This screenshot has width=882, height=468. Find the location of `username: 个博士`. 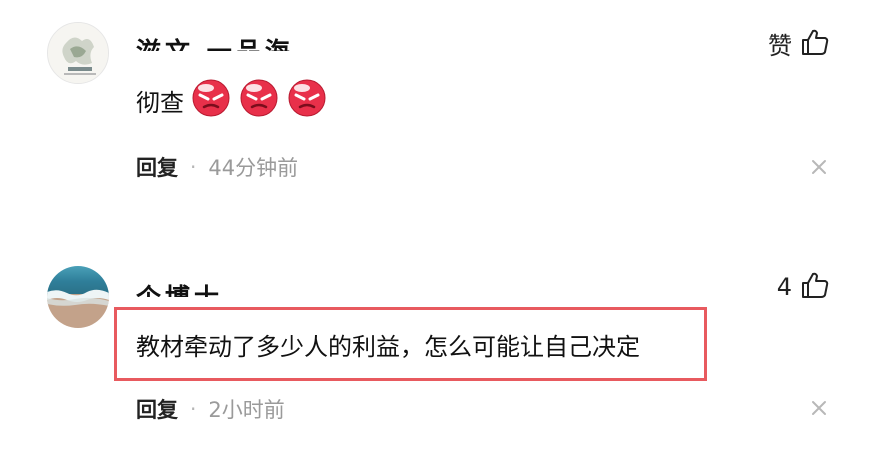

username: 个博士 is located at coordinates (179, 286).